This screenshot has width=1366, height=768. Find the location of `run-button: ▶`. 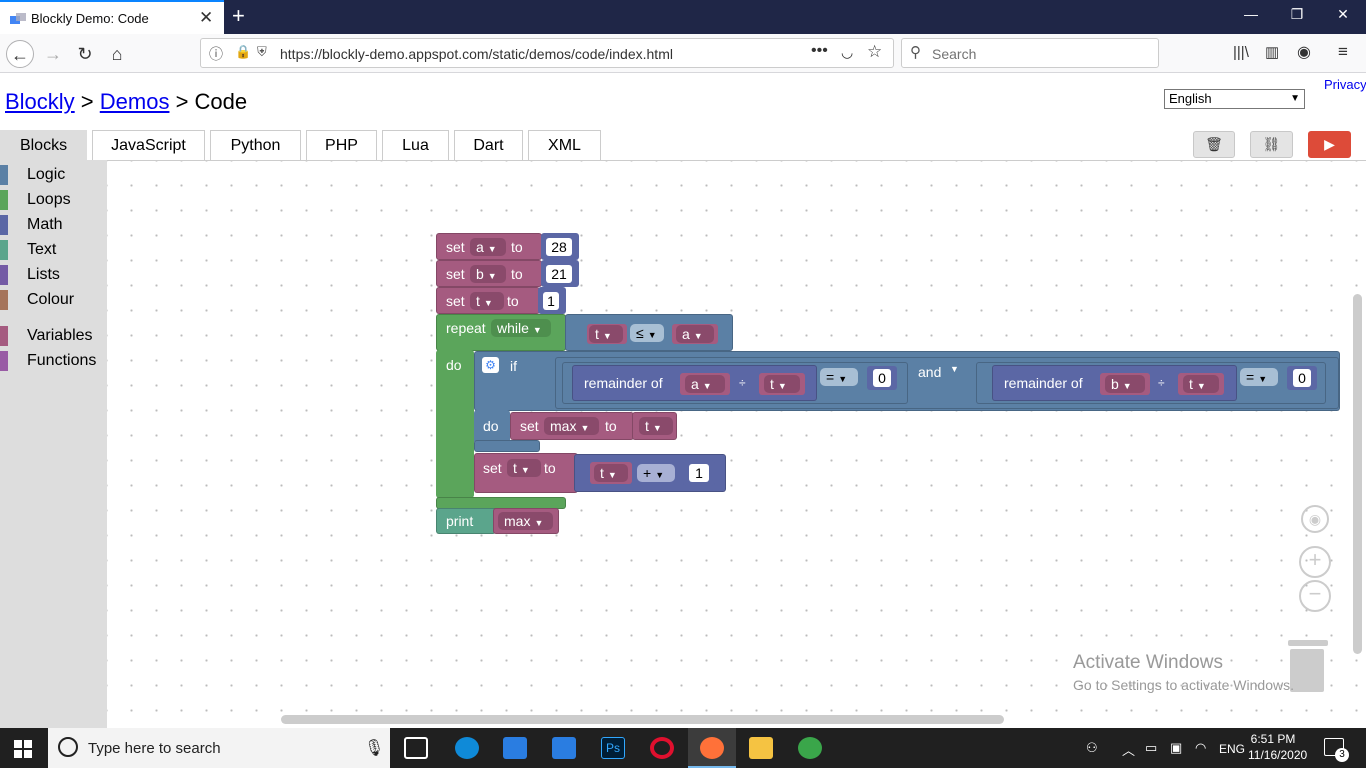

run-button: ▶ is located at coordinates (1329, 144).